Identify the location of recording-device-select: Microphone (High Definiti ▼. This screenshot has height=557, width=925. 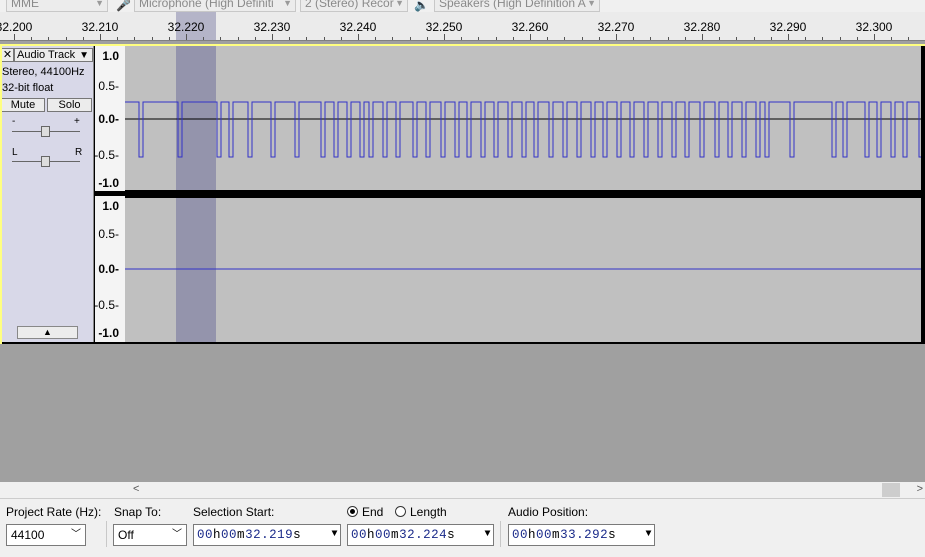
(215, 6).